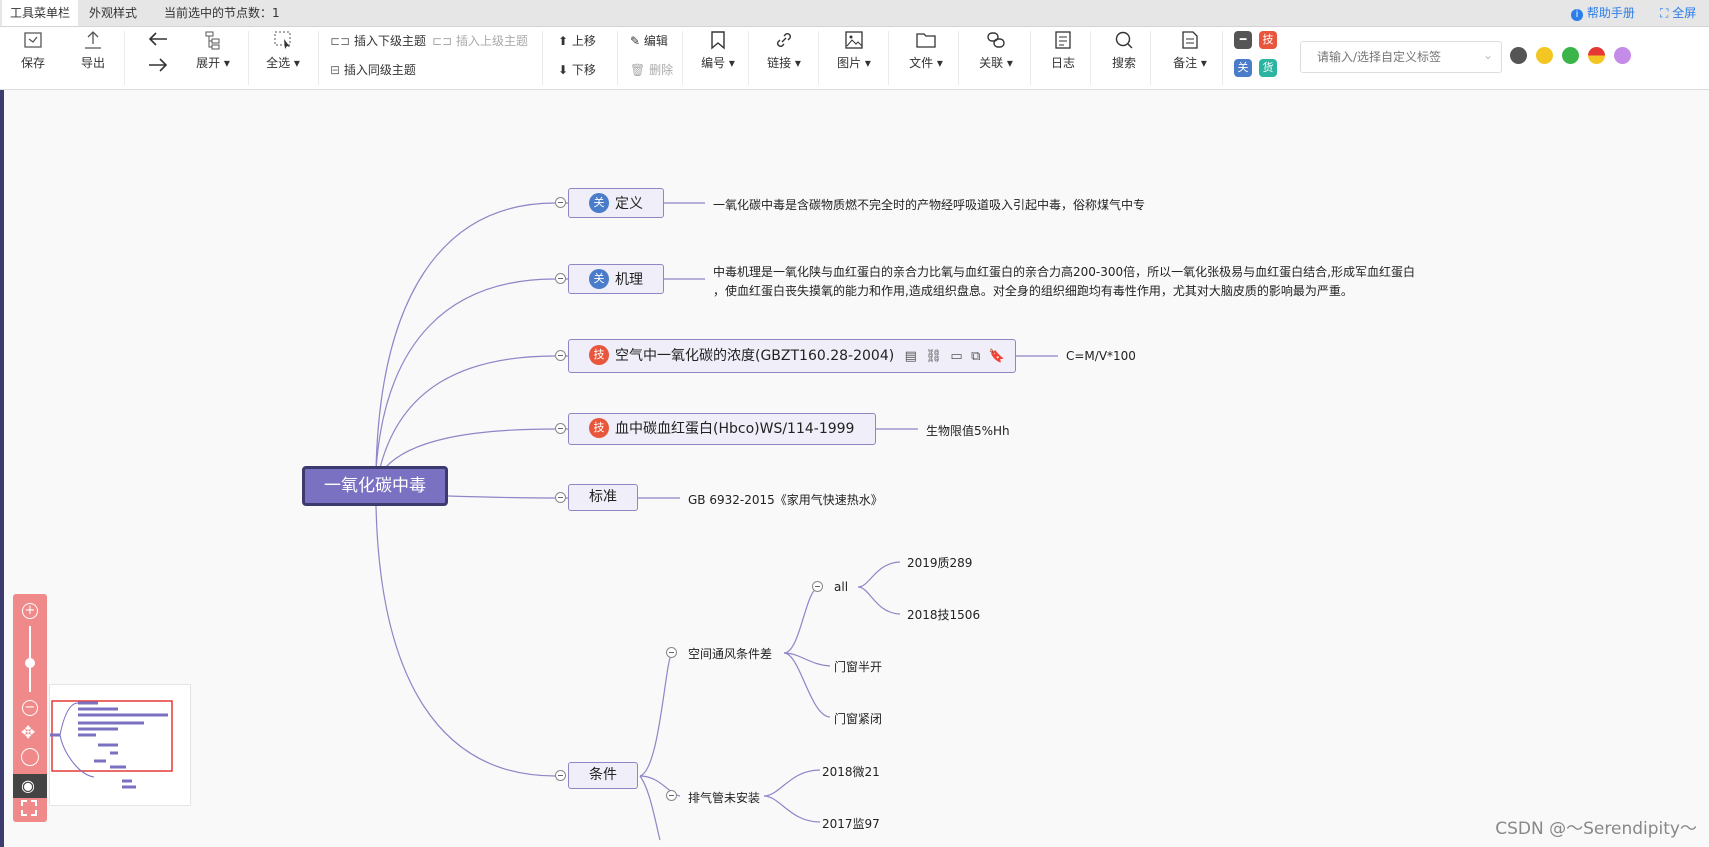 This screenshot has height=847, width=1709. I want to click on topic-label: 机理, so click(629, 280).